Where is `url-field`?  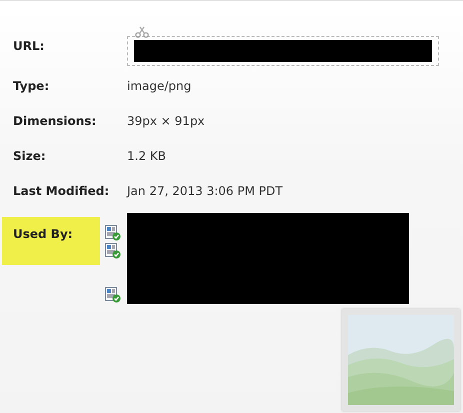 url-field is located at coordinates (283, 51).